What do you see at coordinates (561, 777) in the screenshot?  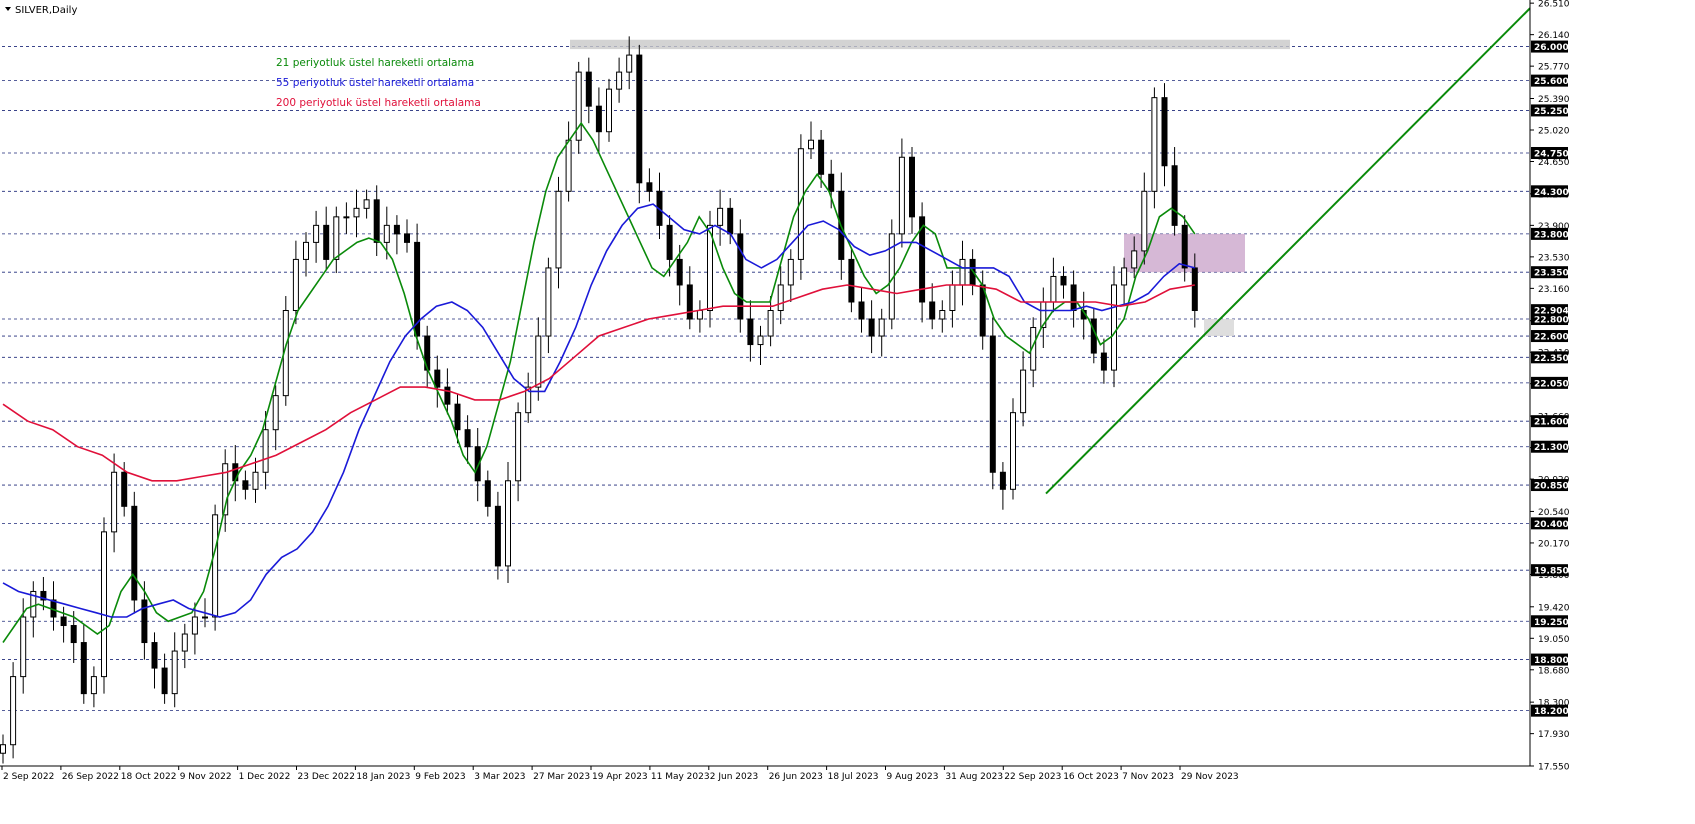 I see `x-tick-label: 27 Mar 2023` at bounding box center [561, 777].